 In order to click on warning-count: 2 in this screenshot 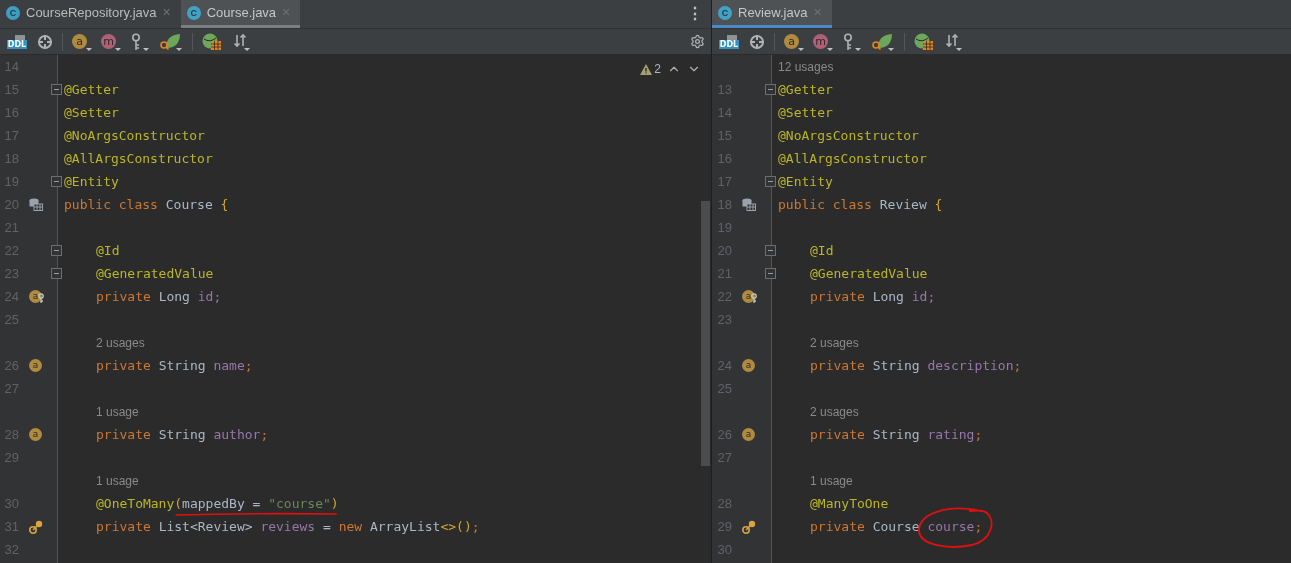, I will do `click(657, 69)`.